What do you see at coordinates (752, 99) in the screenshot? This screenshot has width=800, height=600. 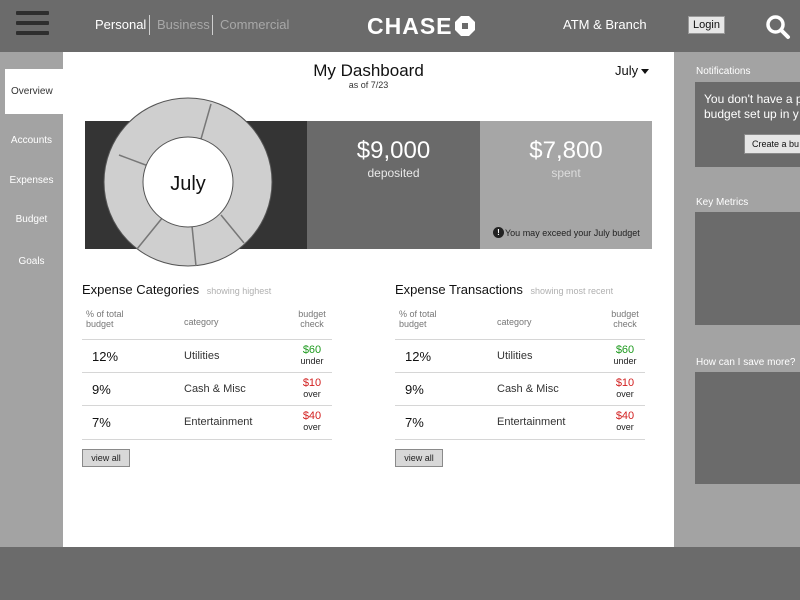 I see `notification-line: You don't have a p` at bounding box center [752, 99].